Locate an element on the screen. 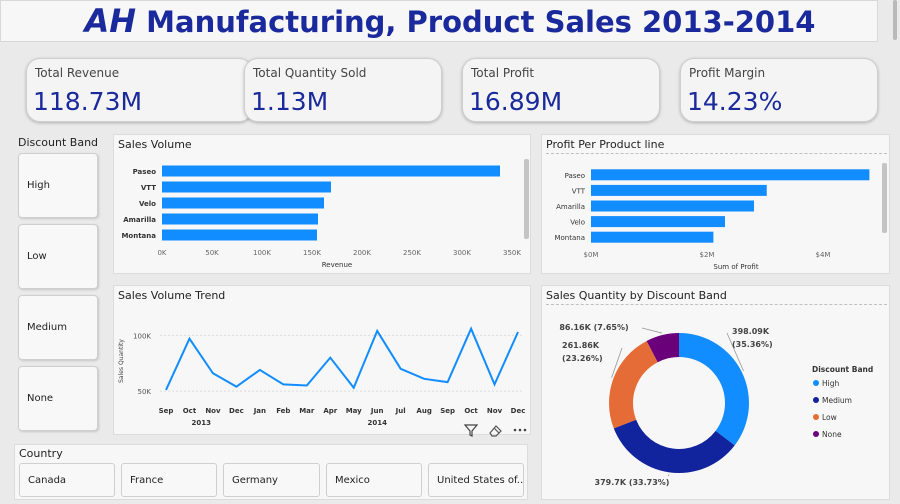  x-tick-label: Nov is located at coordinates (495, 411).